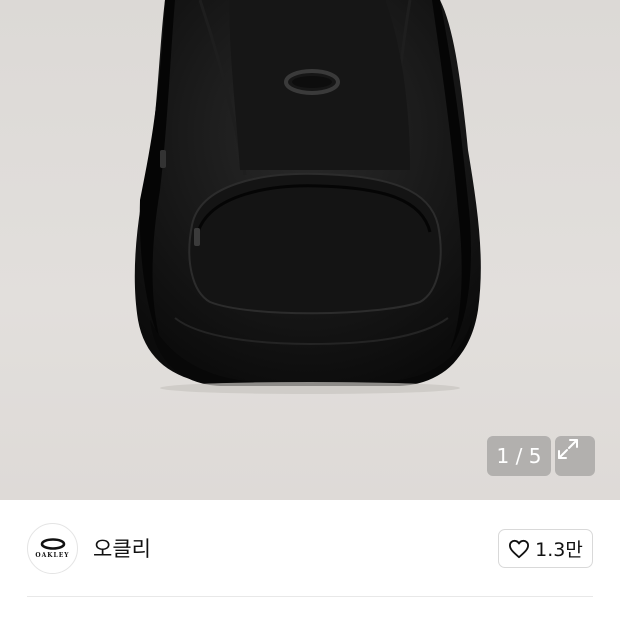 The height and width of the screenshot is (620, 620). What do you see at coordinates (122, 548) in the screenshot?
I see `brand-name: 오클리` at bounding box center [122, 548].